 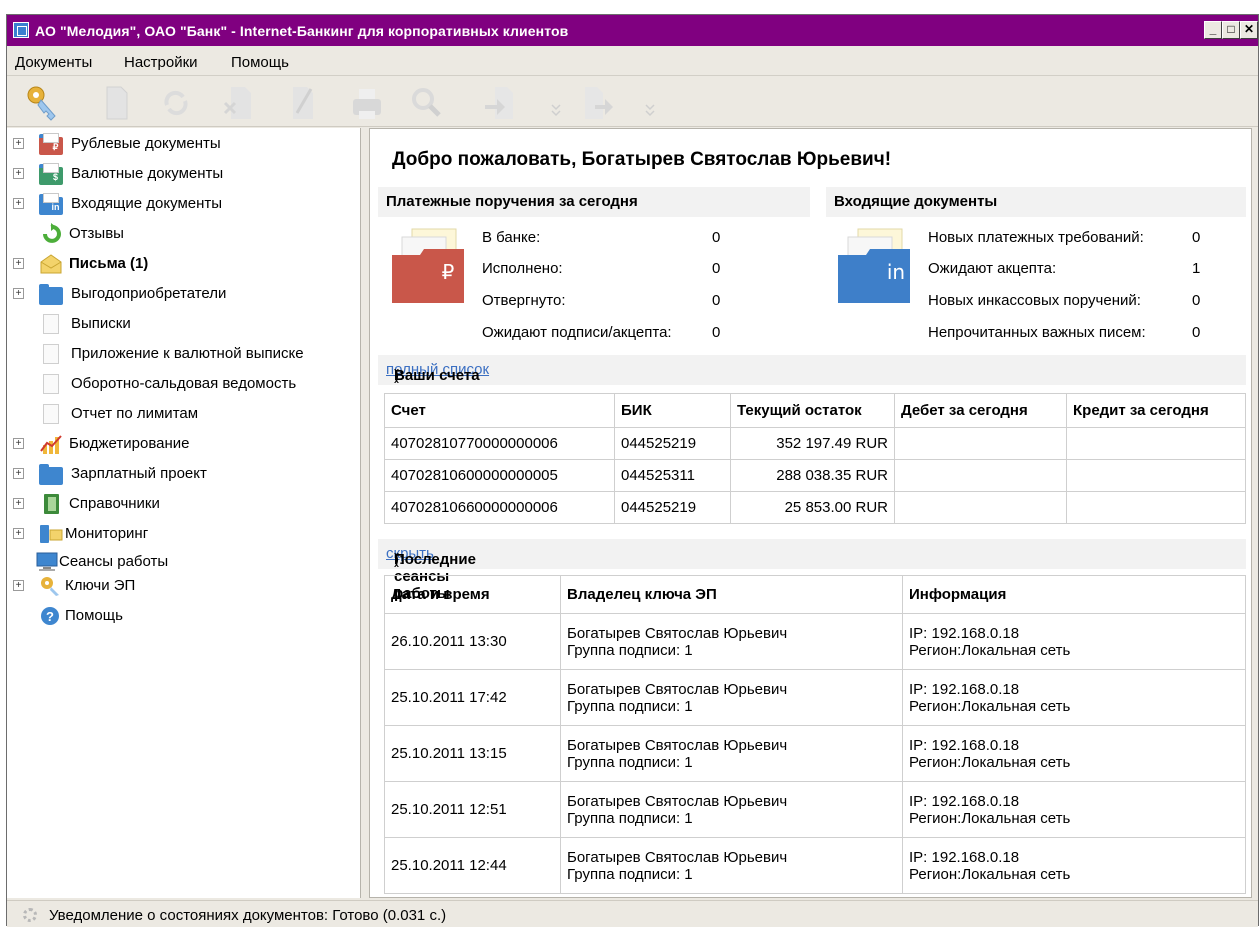 I want to click on sidebar-item-label: Отзывы, so click(x=96, y=233).